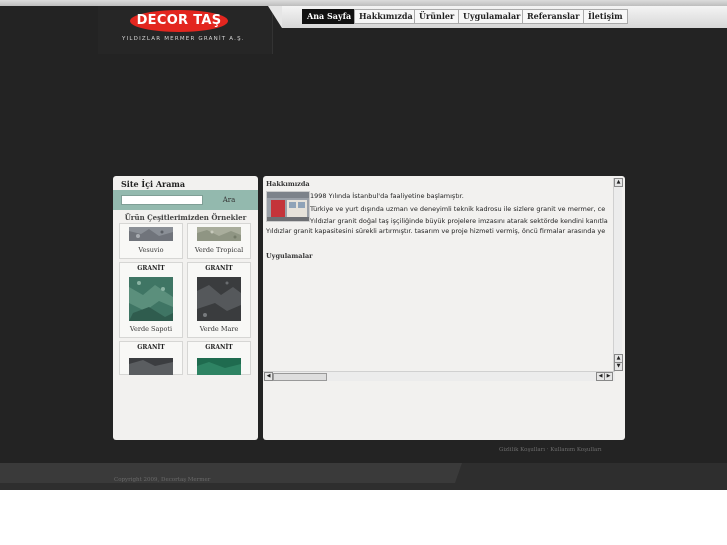 Image resolution: width=727 pixels, height=545 pixels. I want to click on nav-hakkimizda: Hakkımızda, so click(386, 16).